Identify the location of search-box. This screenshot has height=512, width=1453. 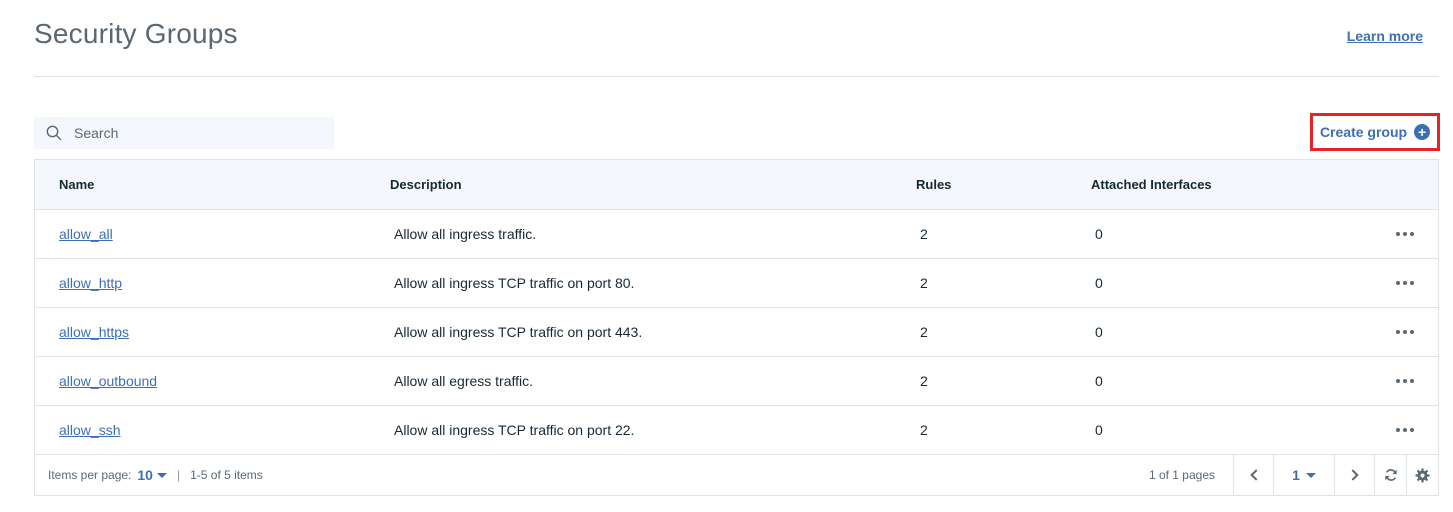
(184, 133).